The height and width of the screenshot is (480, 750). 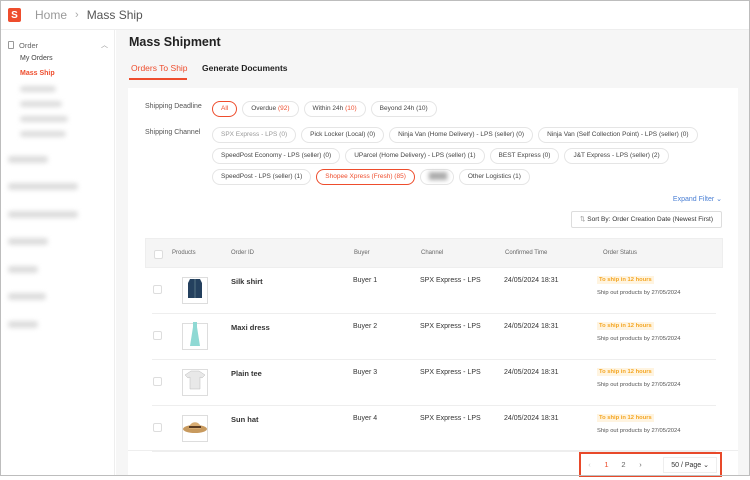 I want to click on expand-filter-link: Expand Filter ⌄, so click(x=697, y=199).